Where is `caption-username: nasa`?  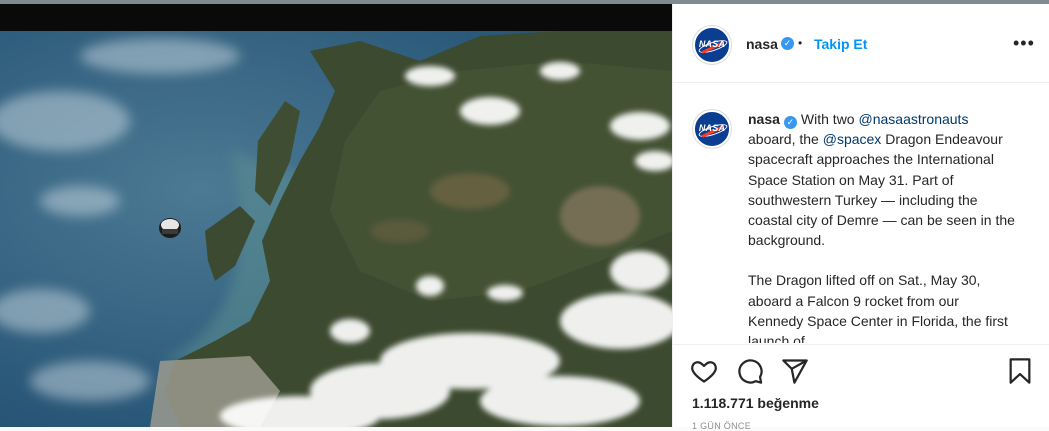
caption-username: nasa is located at coordinates (764, 119).